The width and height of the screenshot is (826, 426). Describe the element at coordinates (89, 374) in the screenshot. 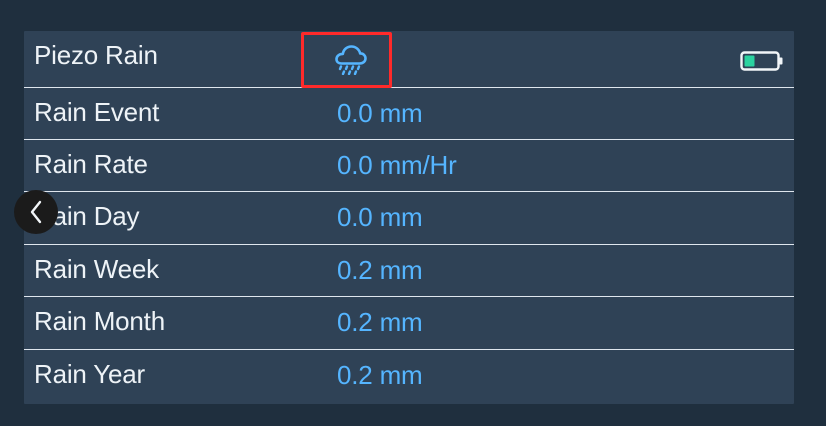

I see `rain-year-label: Rain Year` at that location.